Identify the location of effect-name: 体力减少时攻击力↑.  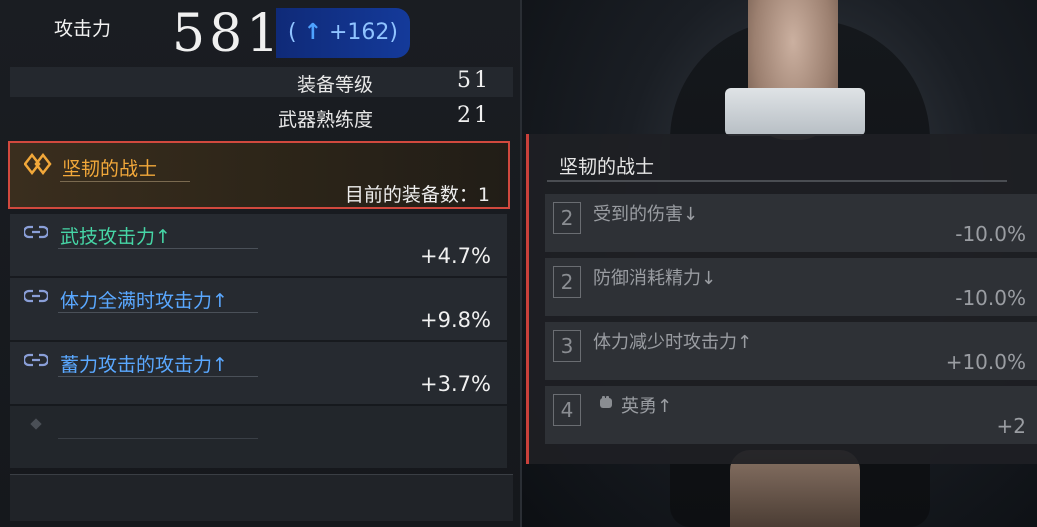
(673, 342).